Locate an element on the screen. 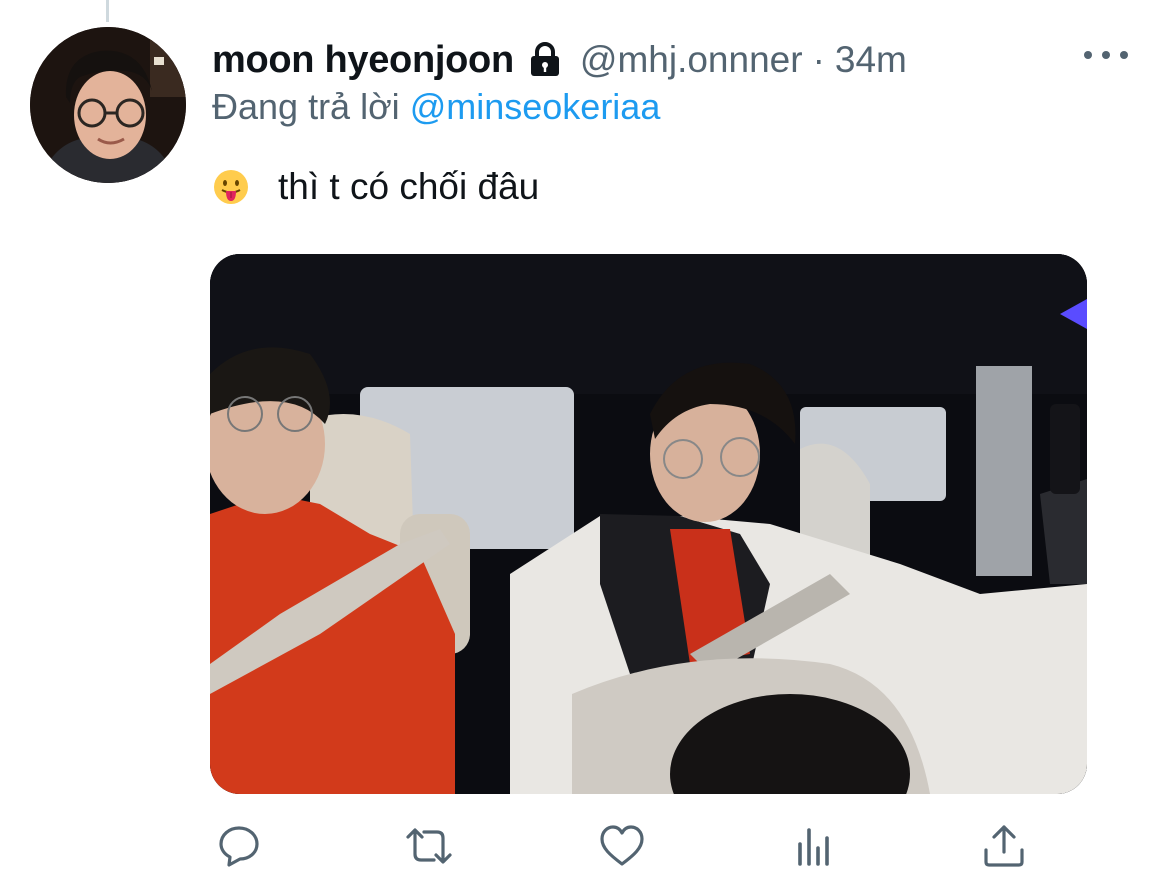 Image resolution: width=1170 pixels, height=892 pixels. thread-connector-line is located at coordinates (107, 11).